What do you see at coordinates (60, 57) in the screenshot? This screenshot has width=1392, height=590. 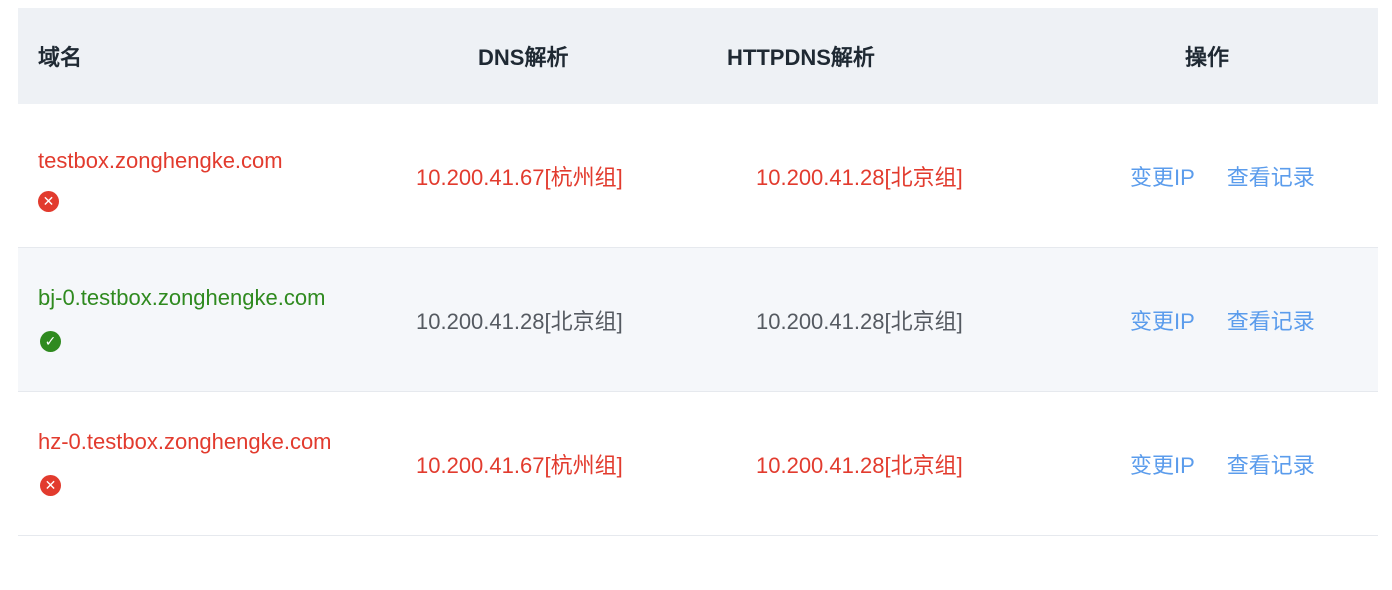 I see `header-domain: 域名` at bounding box center [60, 57].